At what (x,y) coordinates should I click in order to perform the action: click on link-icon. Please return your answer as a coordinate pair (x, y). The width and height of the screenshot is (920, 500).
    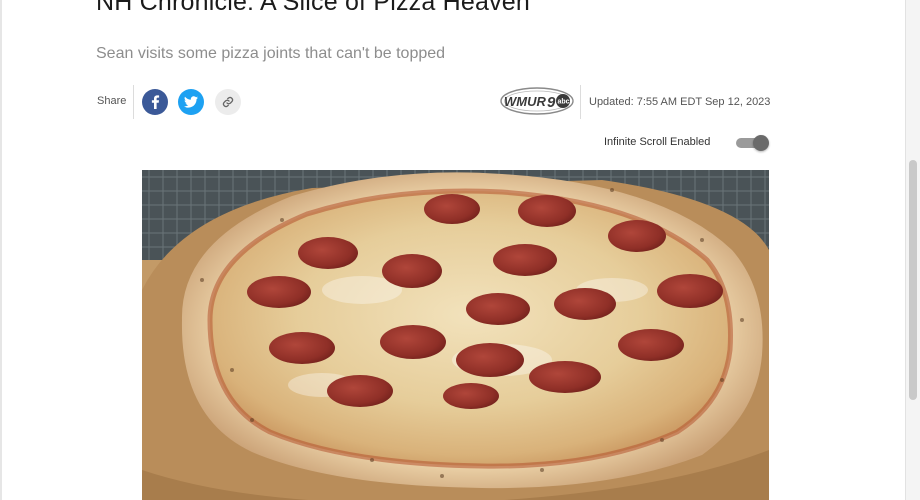
    Looking at the image, I should click on (228, 102).